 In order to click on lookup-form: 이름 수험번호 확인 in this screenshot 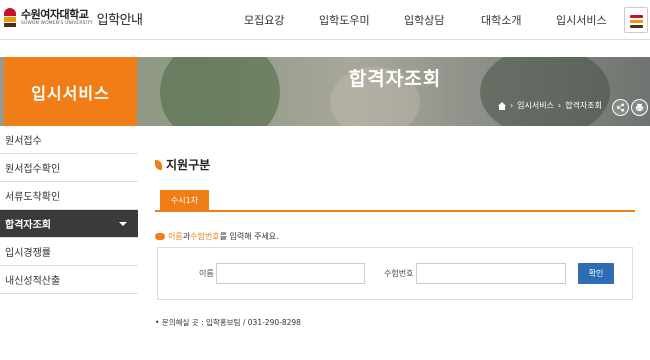, I will do `click(395, 273)`.